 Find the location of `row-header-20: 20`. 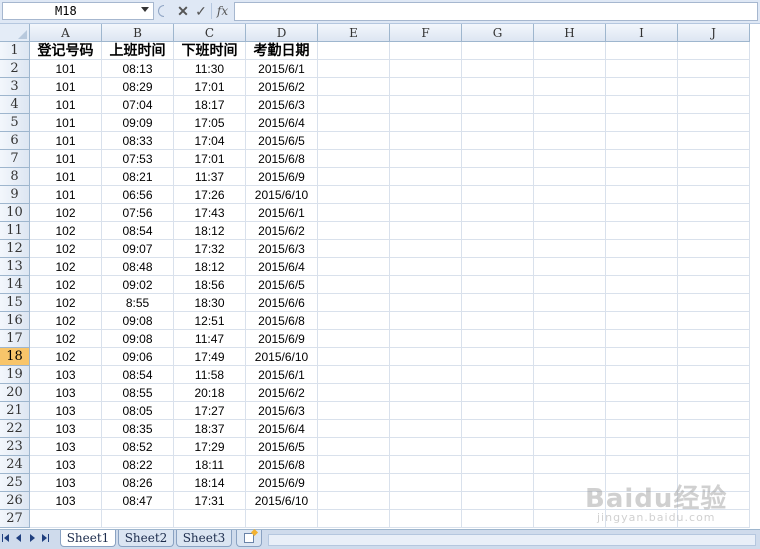

row-header-20: 20 is located at coordinates (15, 393).